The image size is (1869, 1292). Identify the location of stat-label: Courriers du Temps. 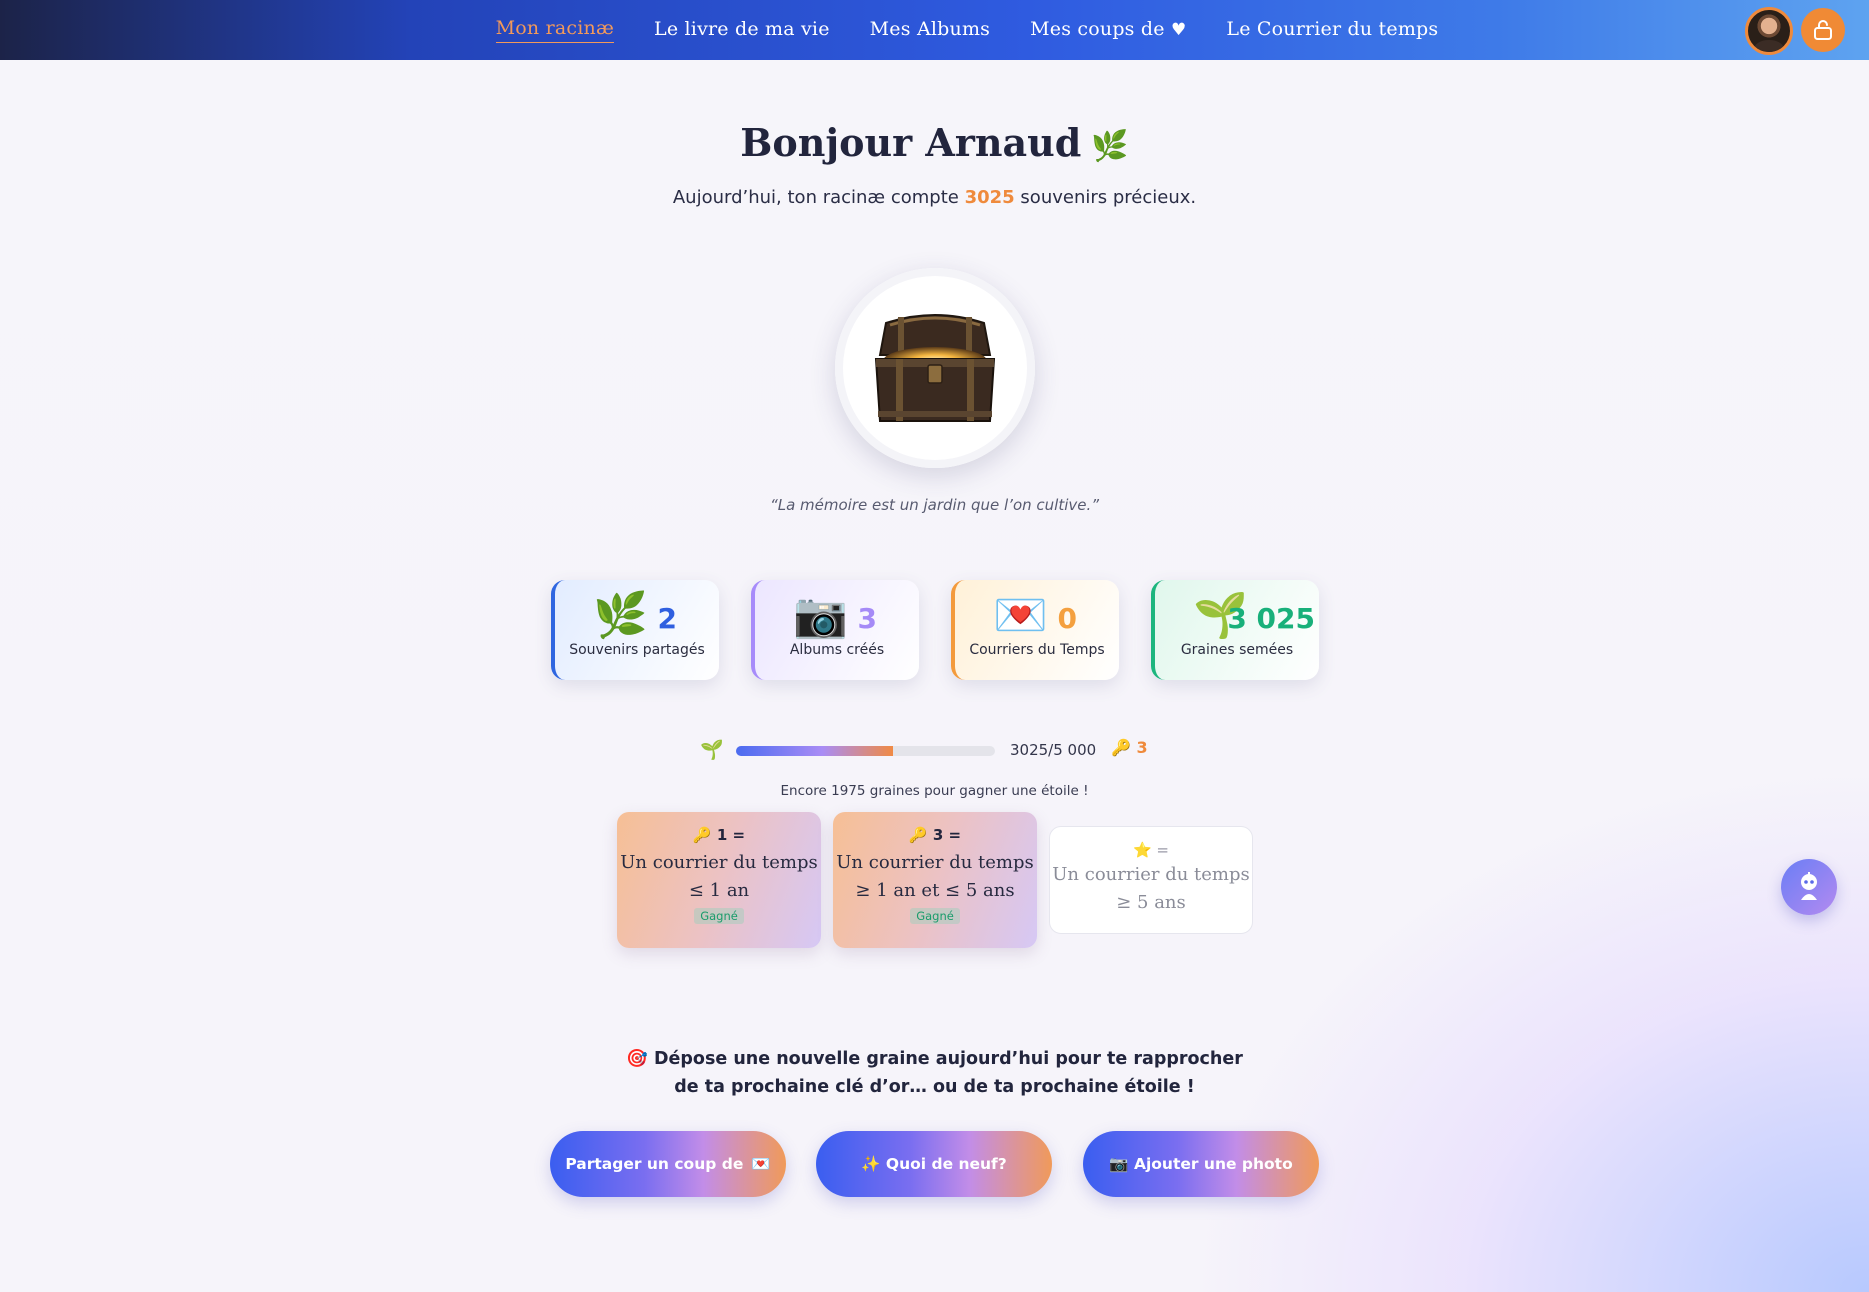
(1037, 650).